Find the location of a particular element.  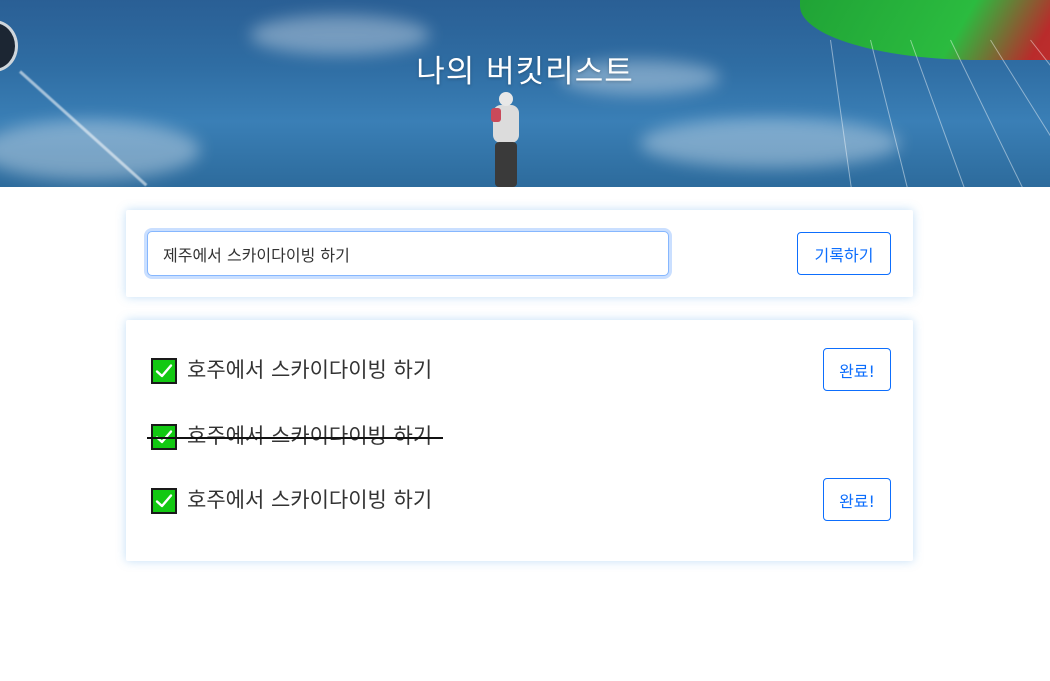

strikethrough-line is located at coordinates (295, 438).